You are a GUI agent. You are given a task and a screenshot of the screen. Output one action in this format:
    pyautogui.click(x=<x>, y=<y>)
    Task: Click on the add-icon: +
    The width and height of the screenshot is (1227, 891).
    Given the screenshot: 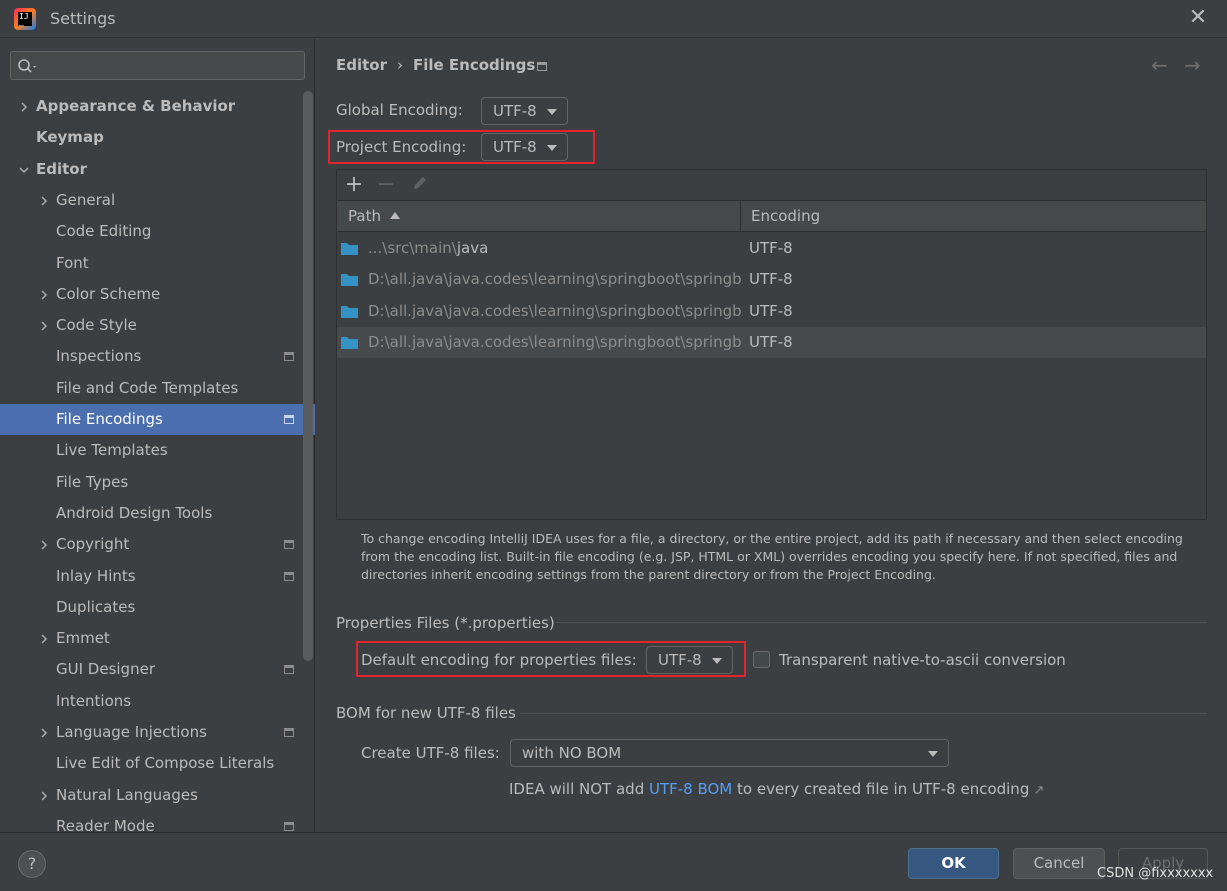 What is the action you would take?
    pyautogui.click(x=354, y=185)
    